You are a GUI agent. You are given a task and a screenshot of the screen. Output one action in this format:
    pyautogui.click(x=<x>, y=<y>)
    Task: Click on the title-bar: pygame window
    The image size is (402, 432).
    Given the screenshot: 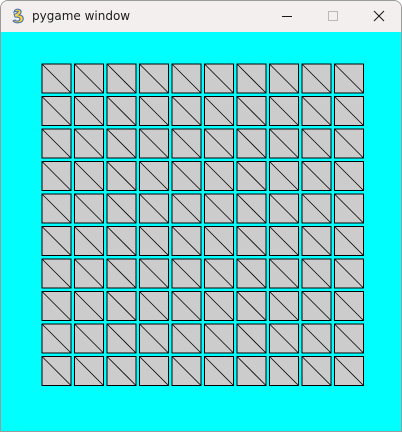 What is the action you would take?
    pyautogui.click(x=201, y=16)
    